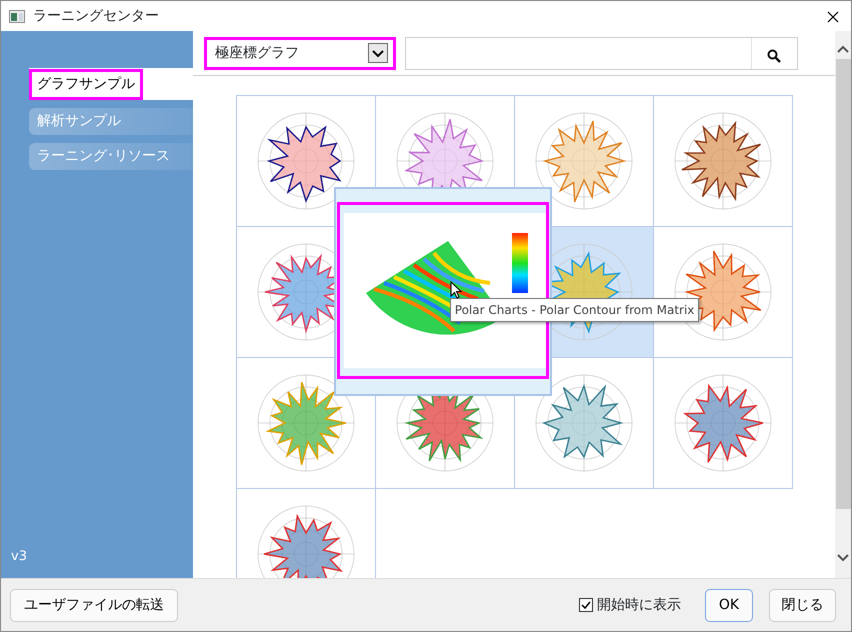 The width and height of the screenshot is (852, 632). What do you see at coordinates (94, 605) in the screenshot?
I see `transfer-button: ユーザファイルの転送` at bounding box center [94, 605].